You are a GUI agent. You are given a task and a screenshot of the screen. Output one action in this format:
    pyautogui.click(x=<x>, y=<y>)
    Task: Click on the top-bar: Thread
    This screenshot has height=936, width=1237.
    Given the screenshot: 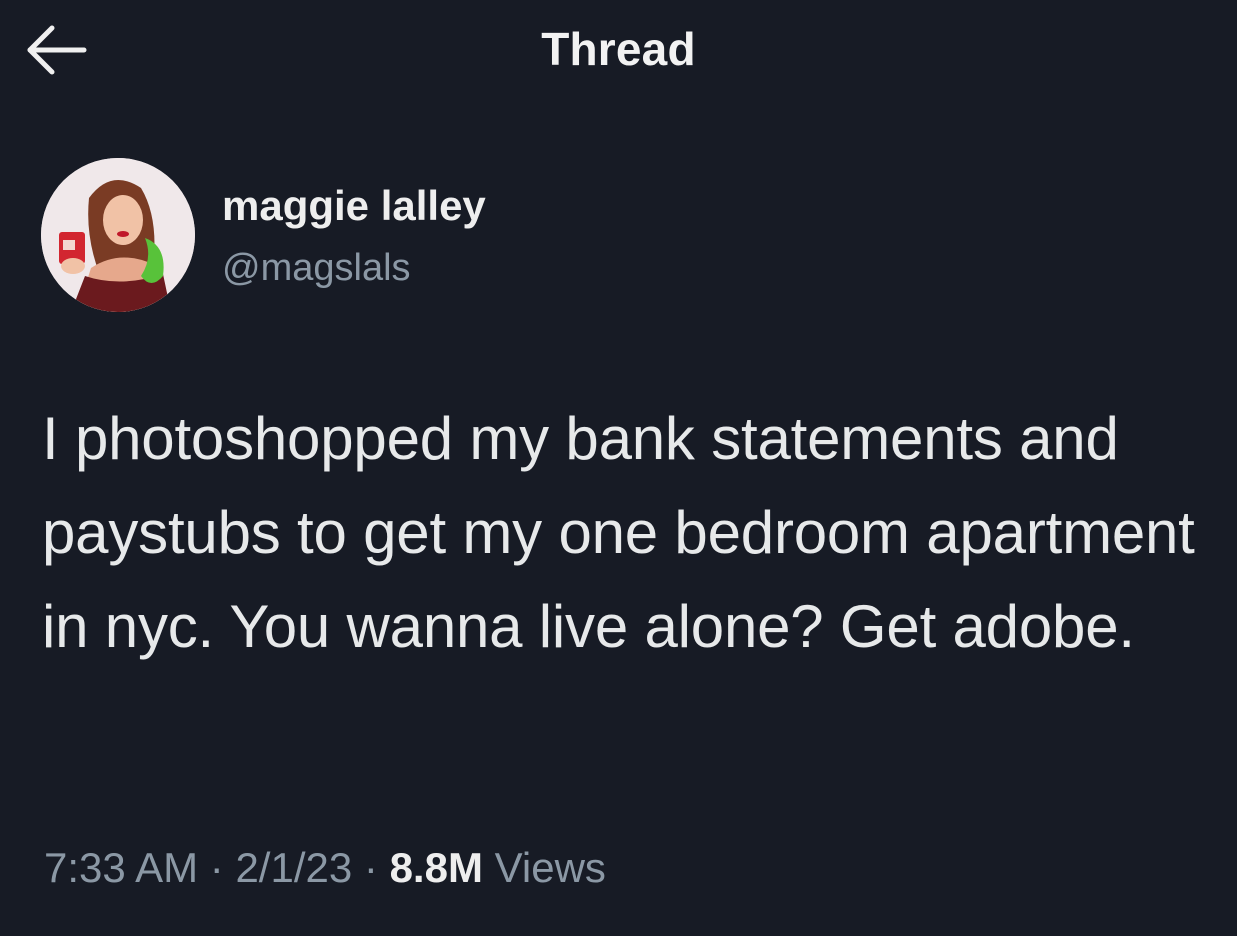 What is the action you would take?
    pyautogui.click(x=618, y=50)
    